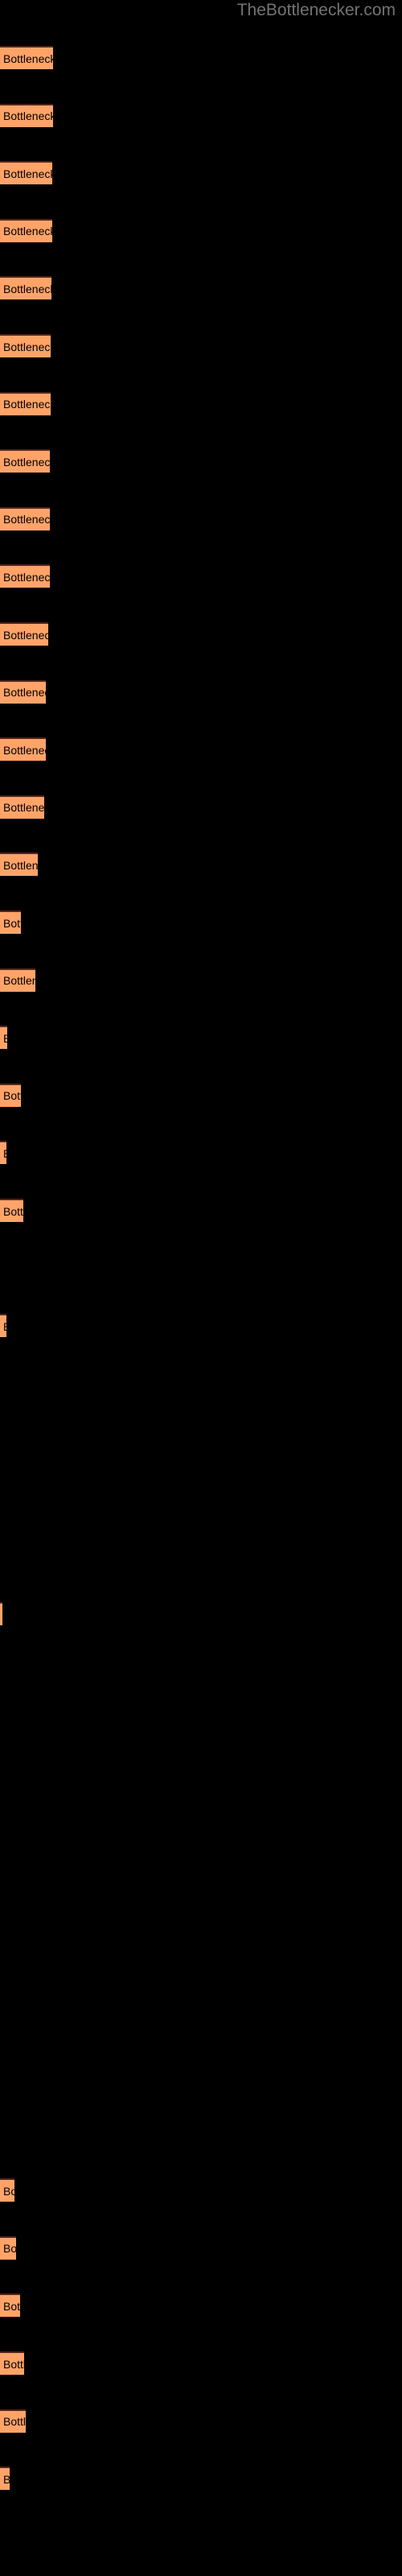  I want to click on bar-15: Bottleneck result, so click(19, 864).